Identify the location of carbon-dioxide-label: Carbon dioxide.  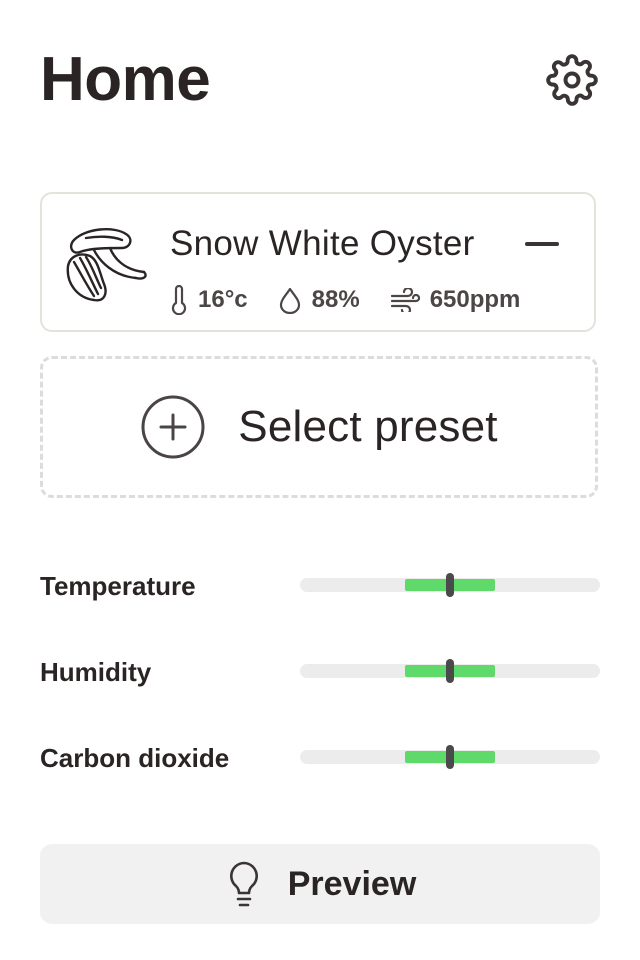
(135, 758).